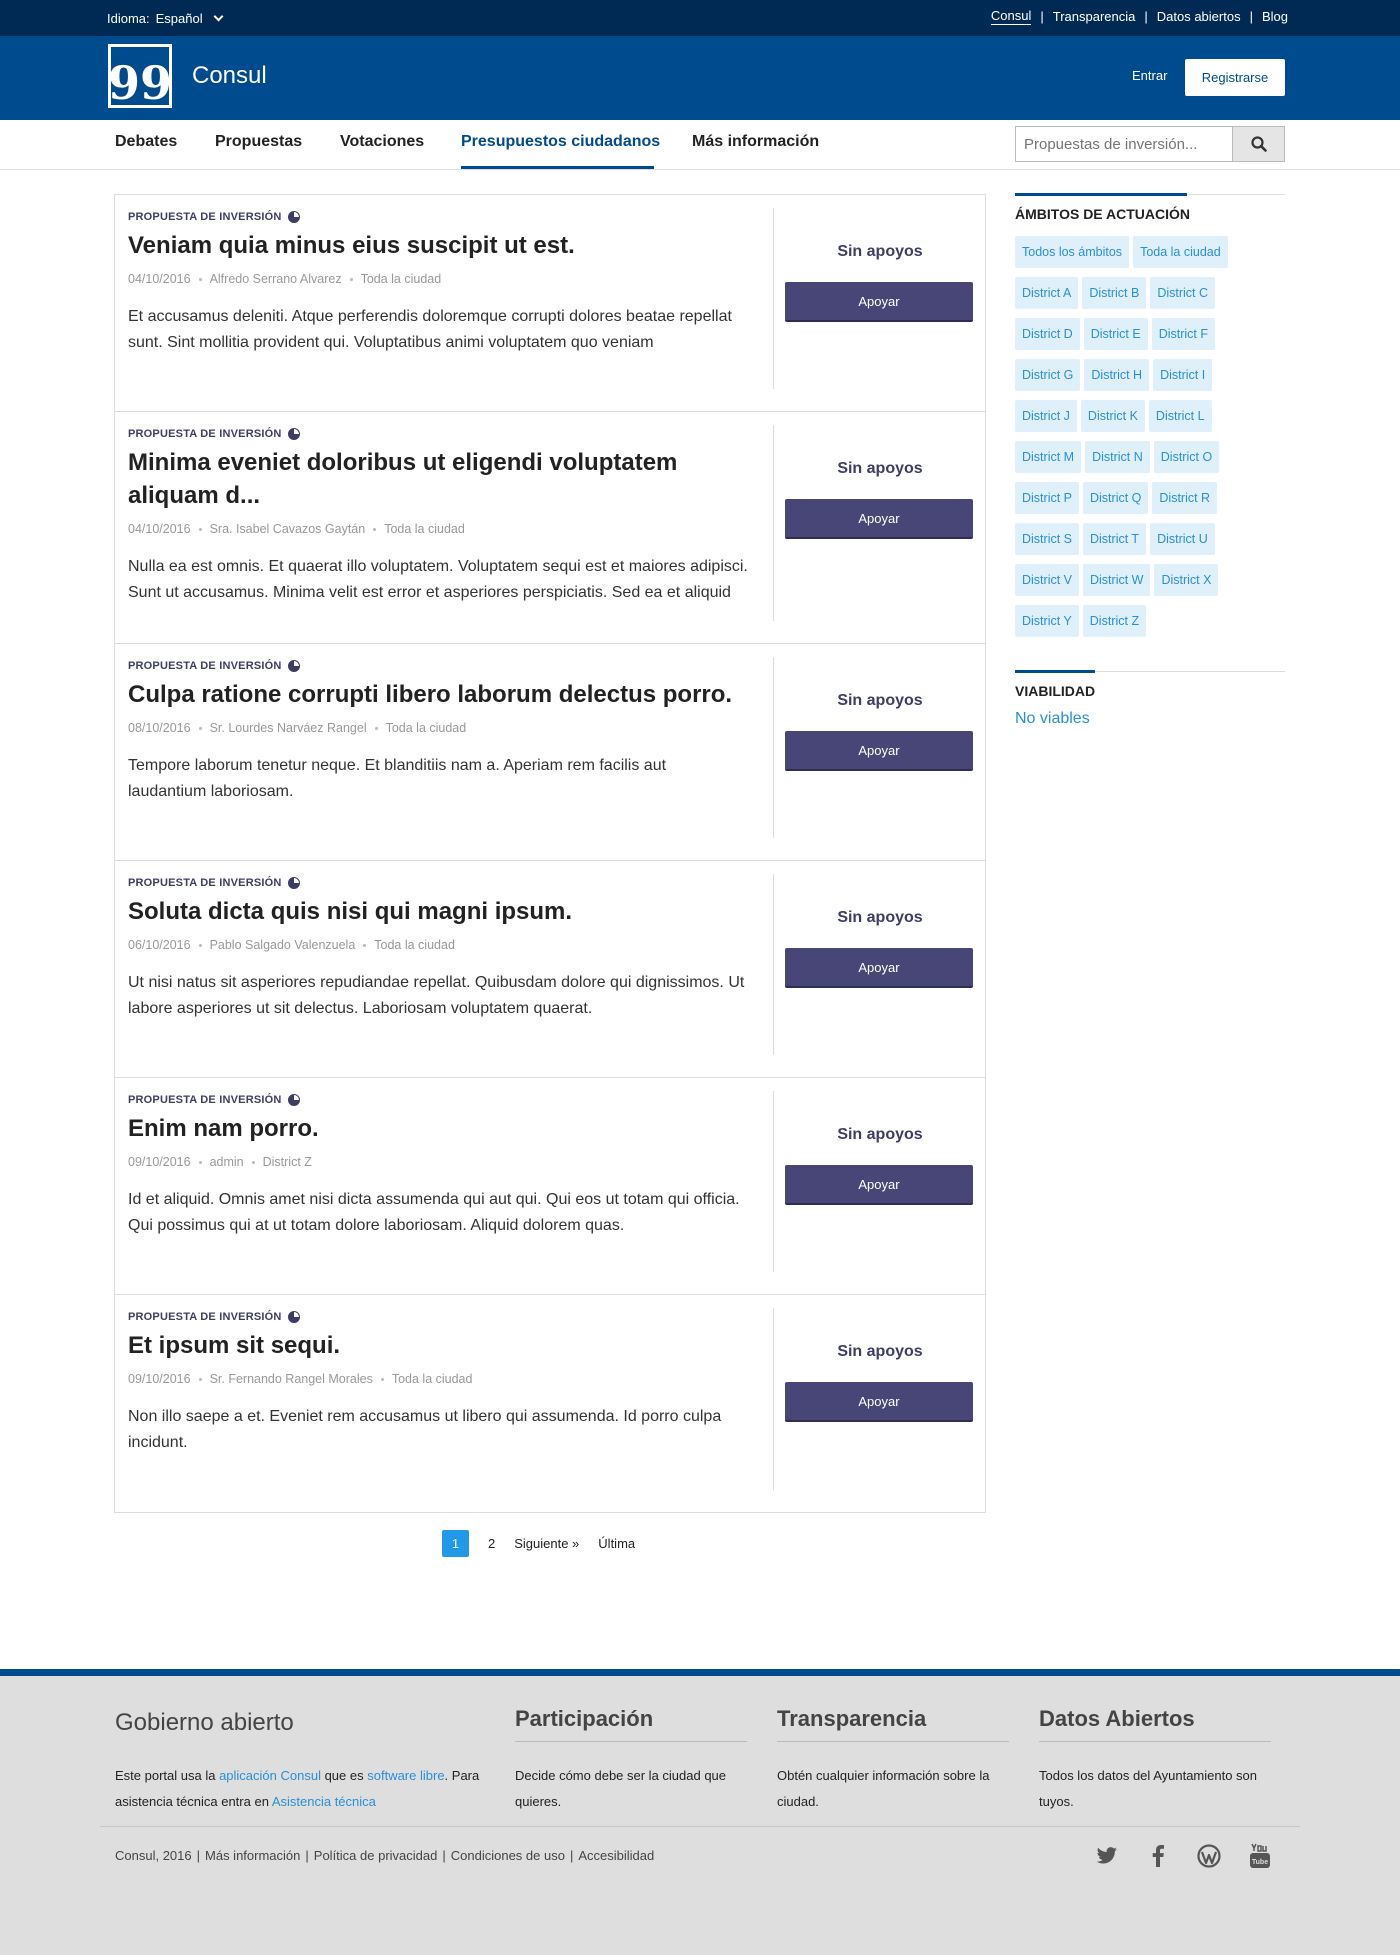  What do you see at coordinates (1155, 1724) in the screenshot?
I see `footer-datos-abiertos-title: Datos Abiertos` at bounding box center [1155, 1724].